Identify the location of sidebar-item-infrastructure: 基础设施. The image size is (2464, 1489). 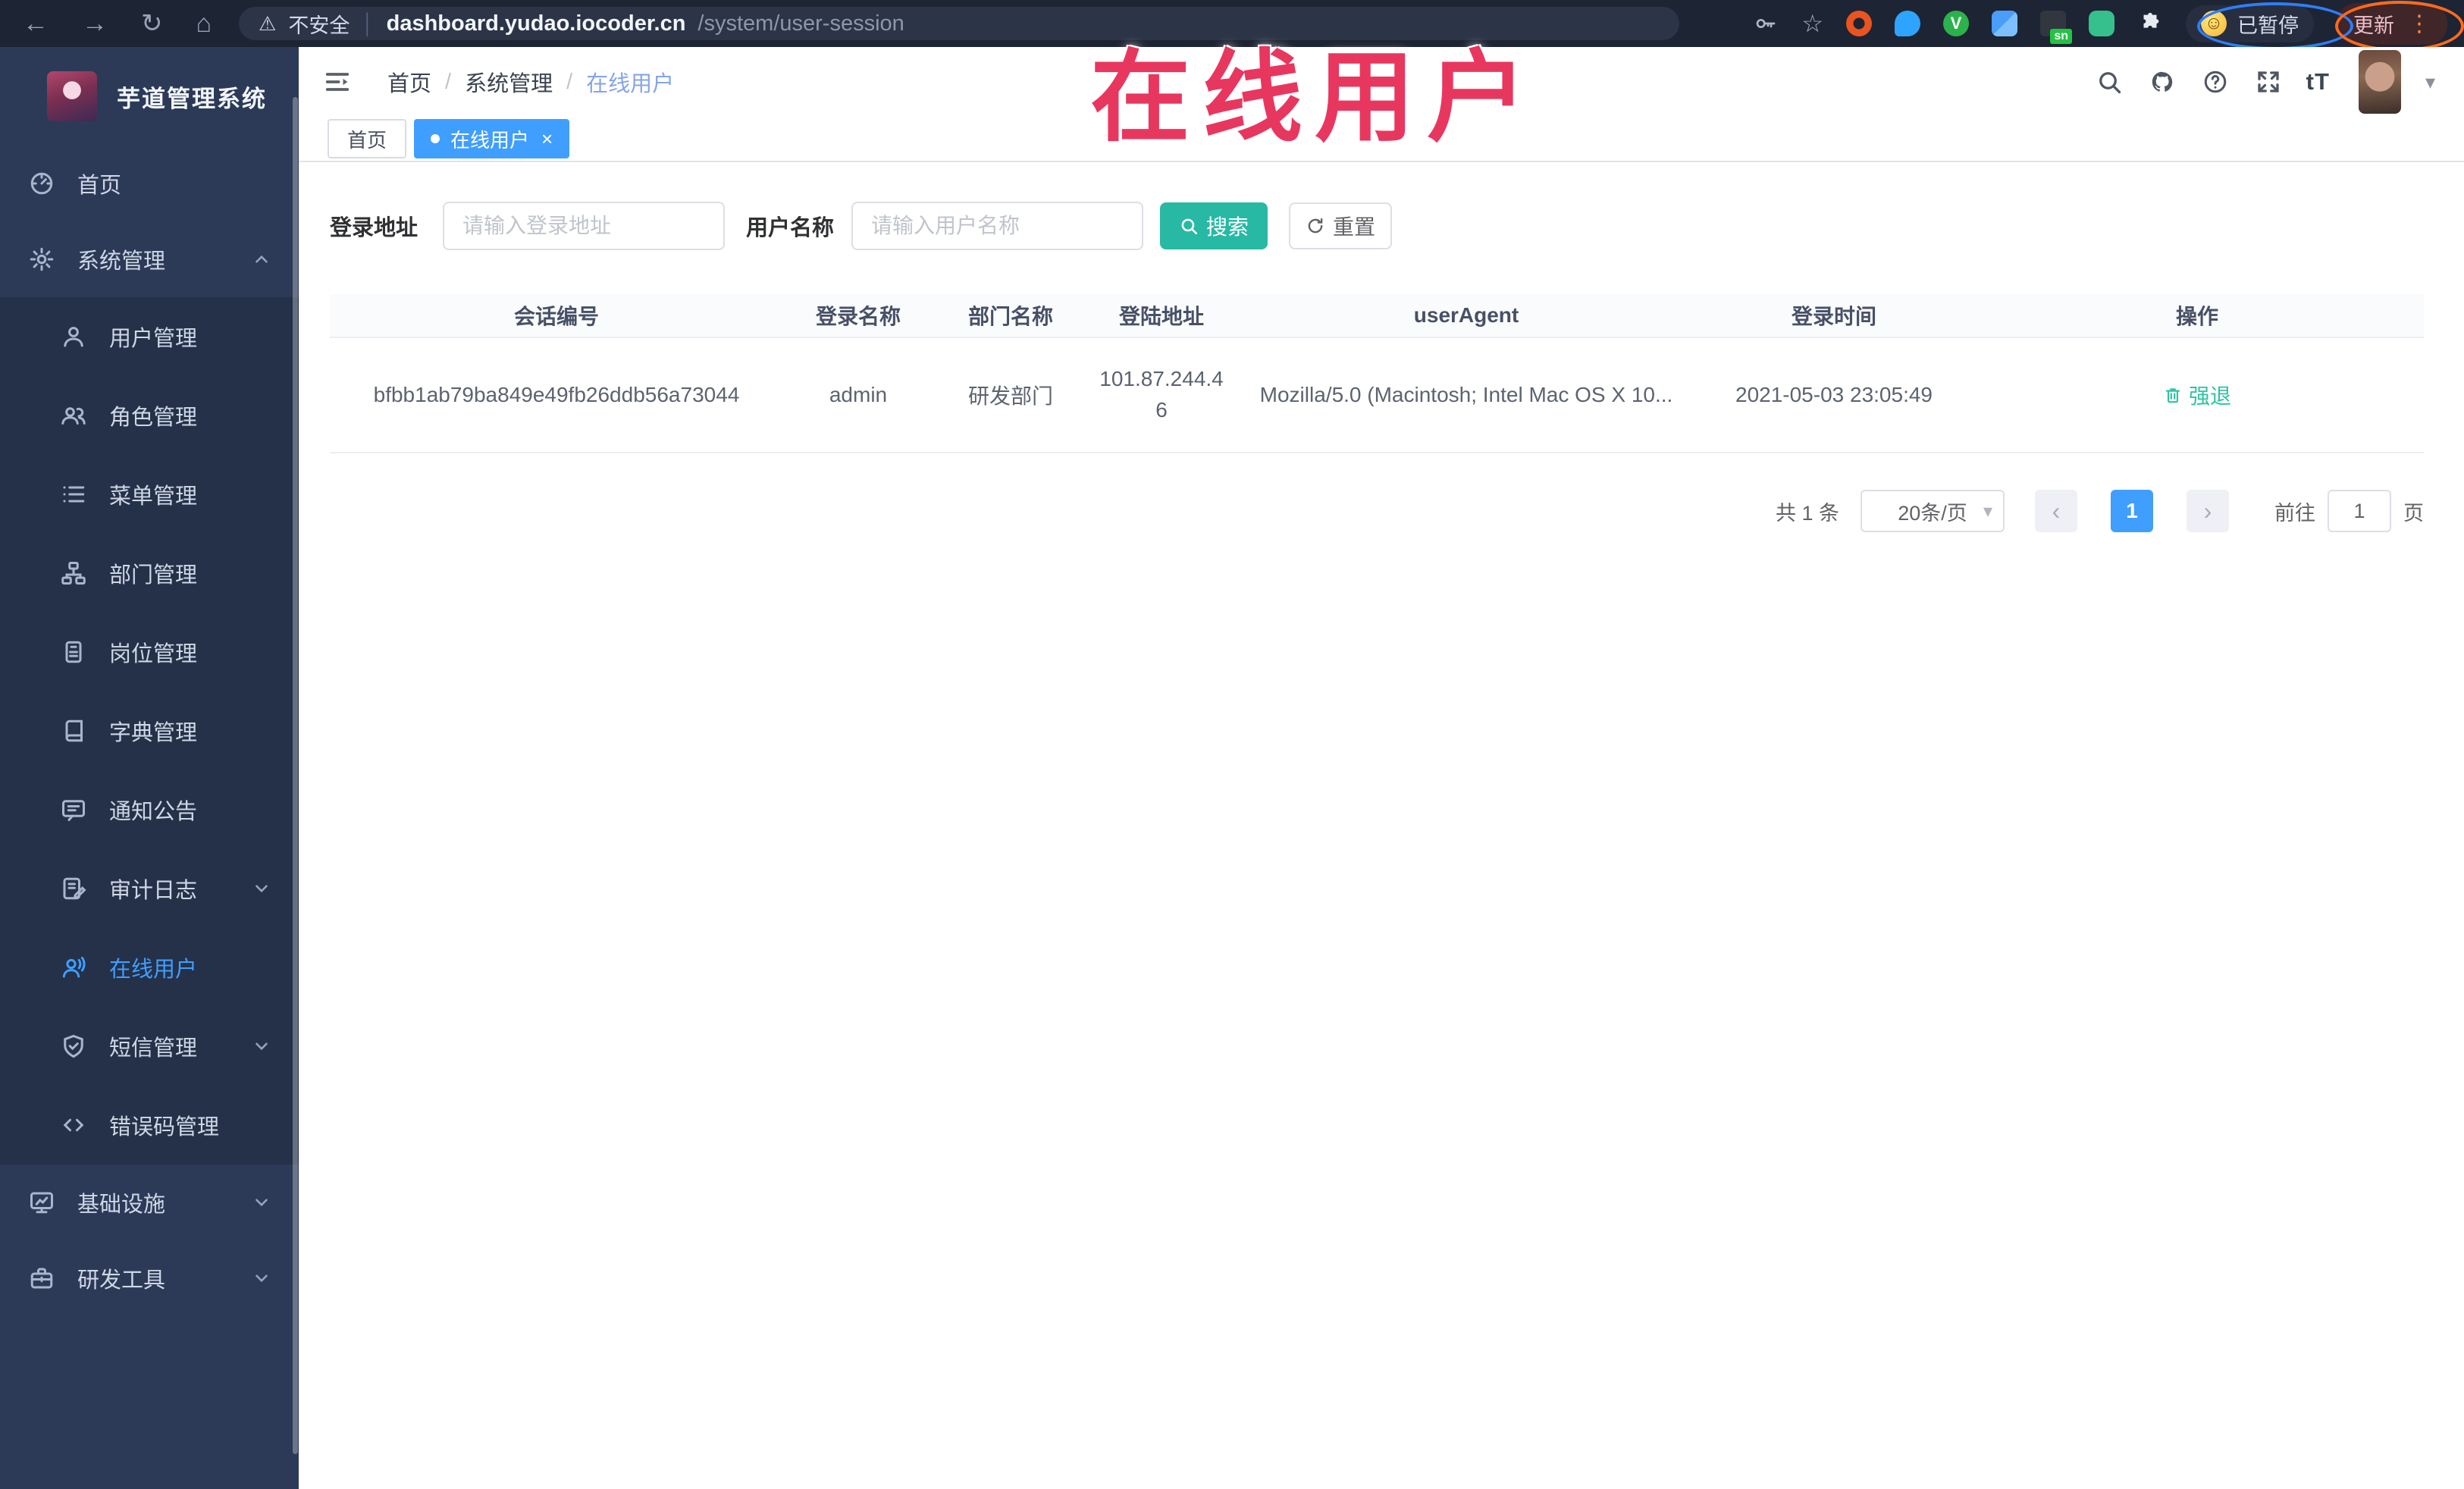
(150, 1202).